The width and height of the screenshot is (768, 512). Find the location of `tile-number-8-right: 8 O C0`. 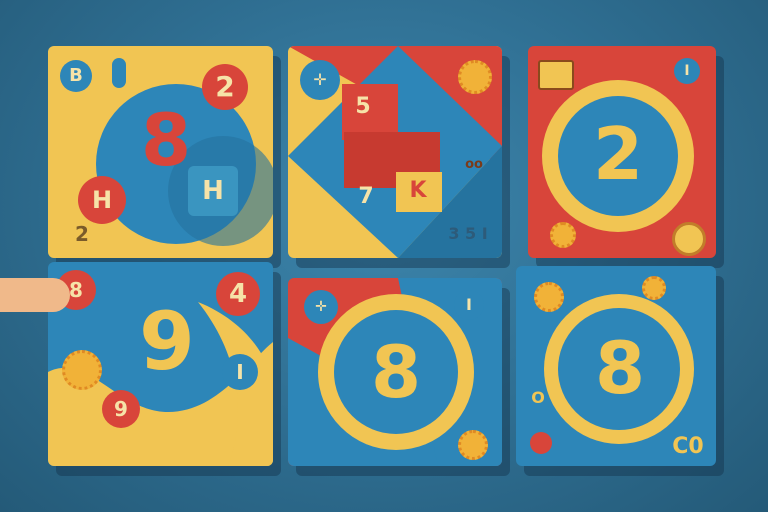

tile-number-8-right: 8 O C0 is located at coordinates (616, 366).